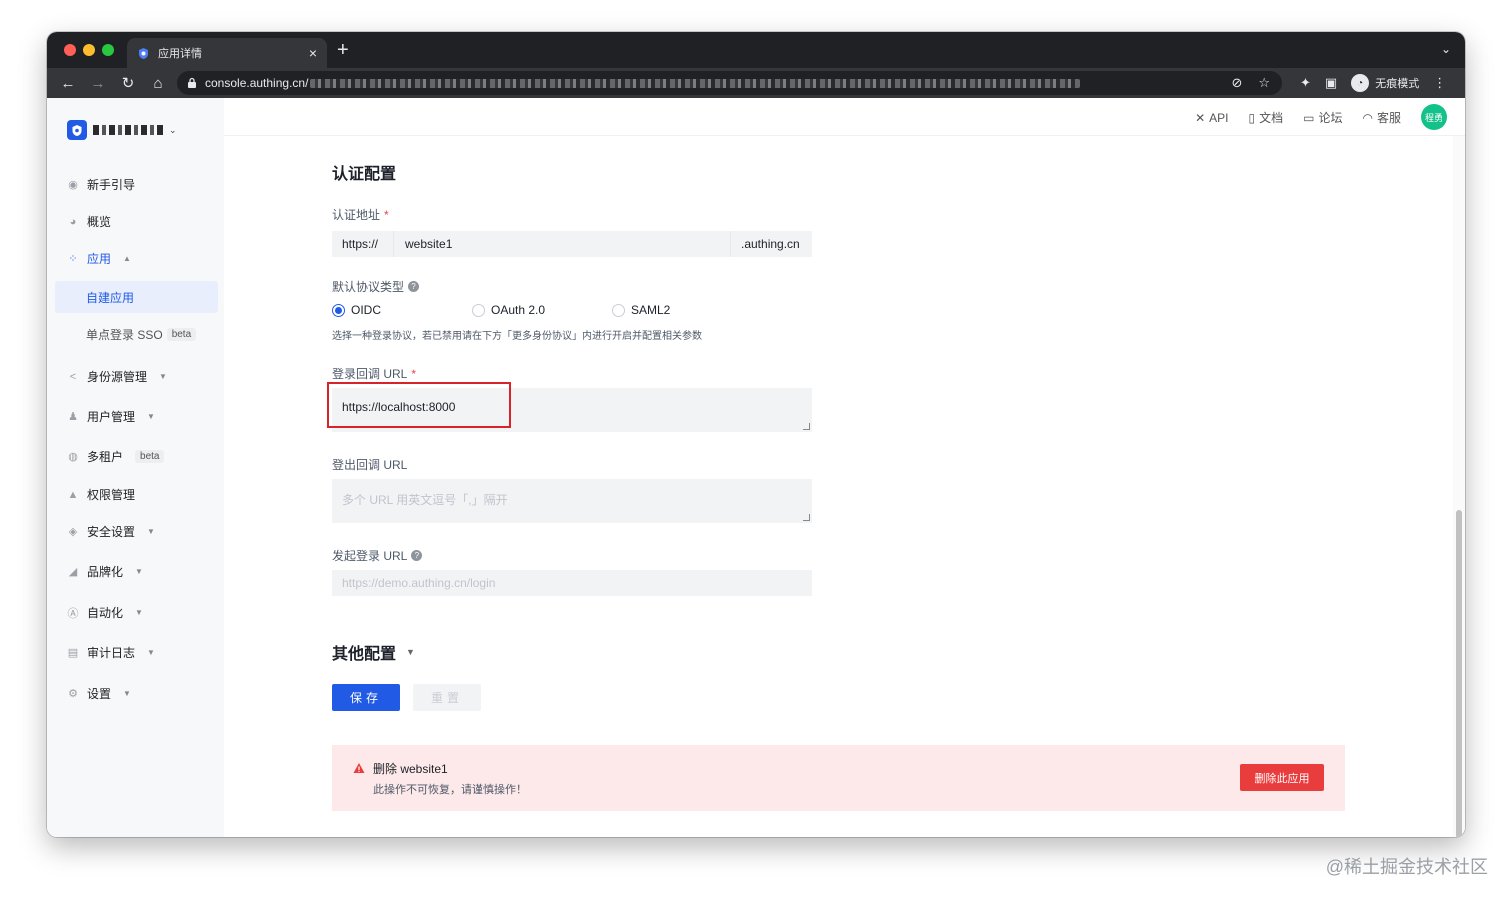 Image resolution: width=1512 pixels, height=900 pixels. What do you see at coordinates (105, 457) in the screenshot?
I see `sidebar-item-label: 多租户` at bounding box center [105, 457].